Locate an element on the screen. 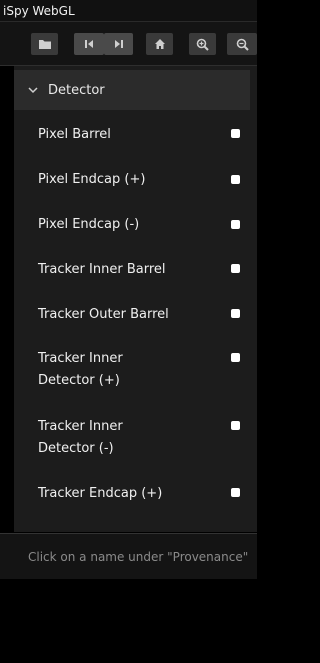  first-event-button is located at coordinates (89, 44).